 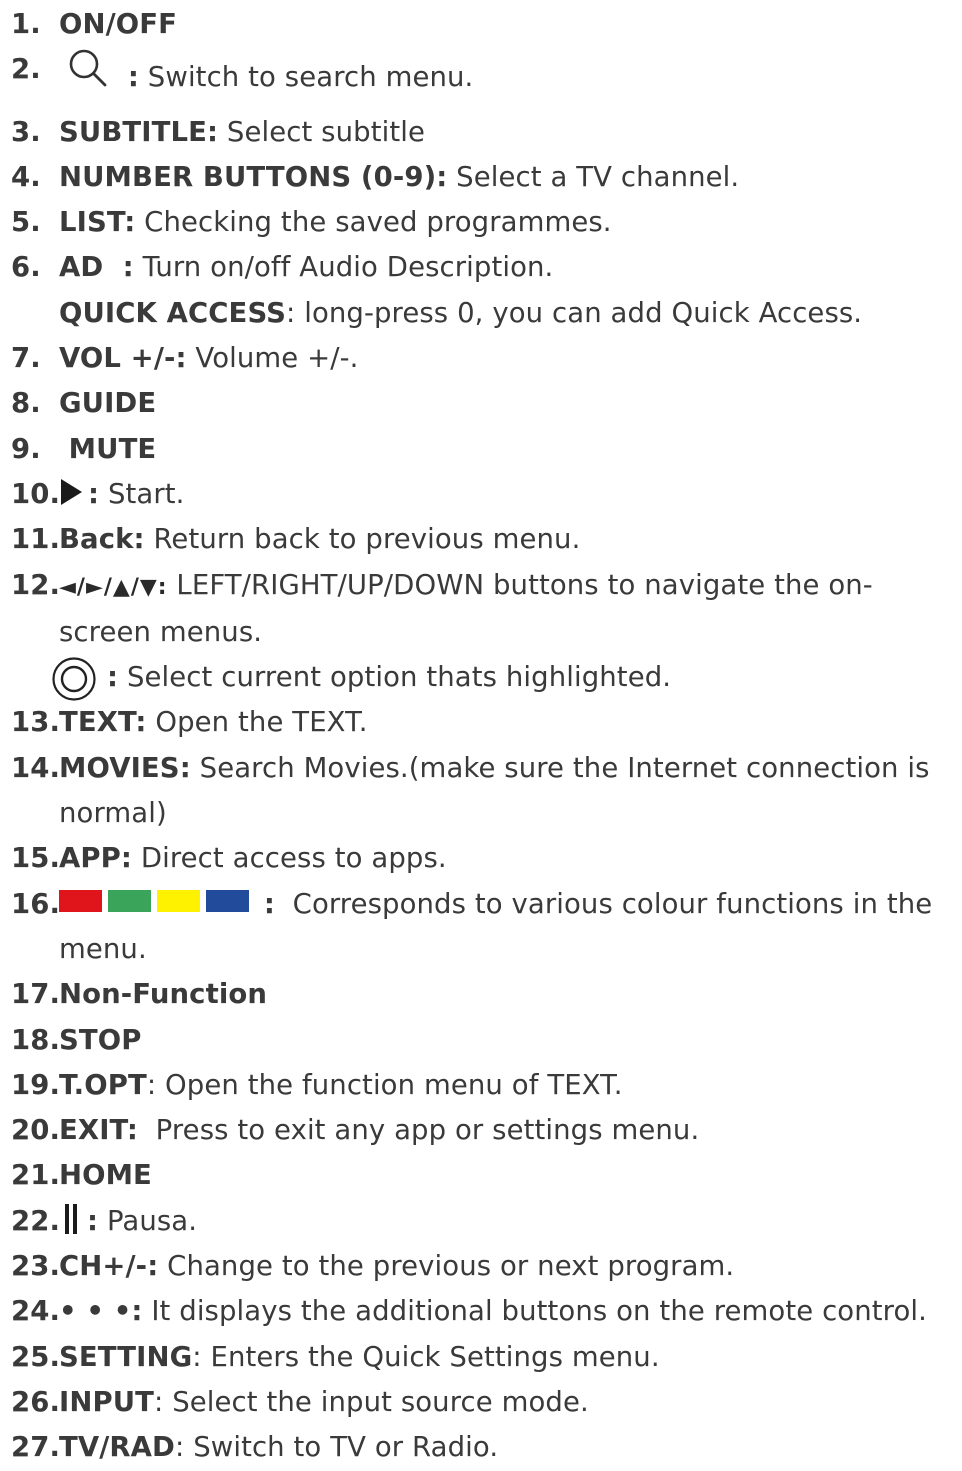 What do you see at coordinates (88, 75) in the screenshot?
I see `search-icon` at bounding box center [88, 75].